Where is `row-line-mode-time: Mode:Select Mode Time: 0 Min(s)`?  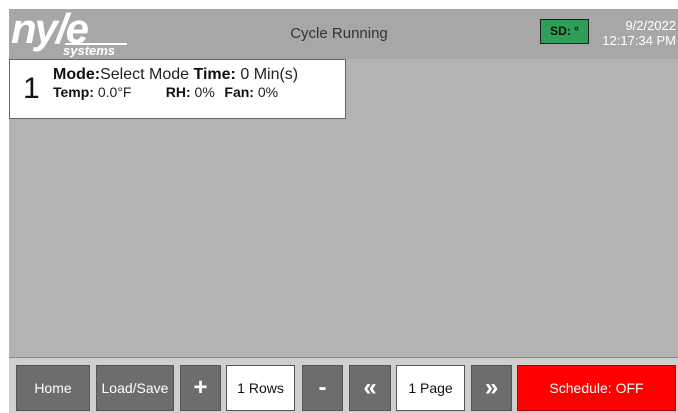 row-line-mode-time: Mode:Select Mode Time: 0 Min(s) is located at coordinates (175, 75).